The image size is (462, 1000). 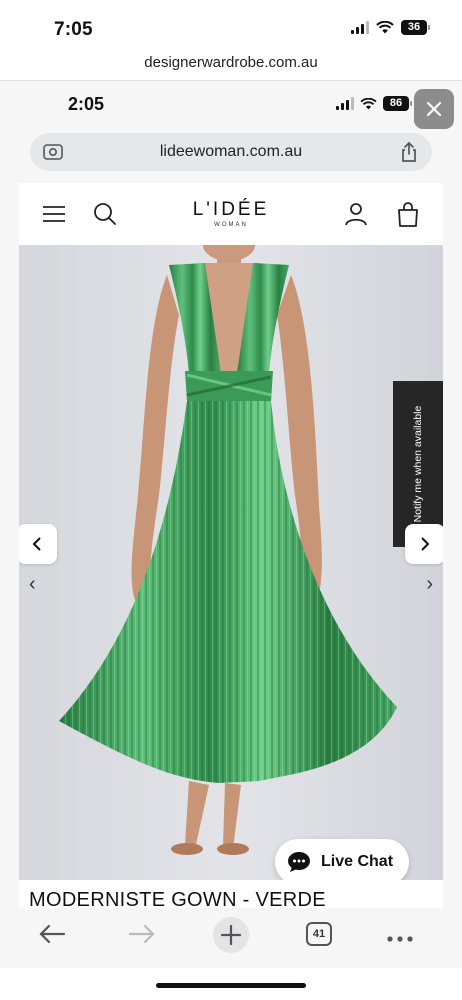 I want to click on brand-logo: L'IDÉE WOMAN, so click(x=231, y=213).